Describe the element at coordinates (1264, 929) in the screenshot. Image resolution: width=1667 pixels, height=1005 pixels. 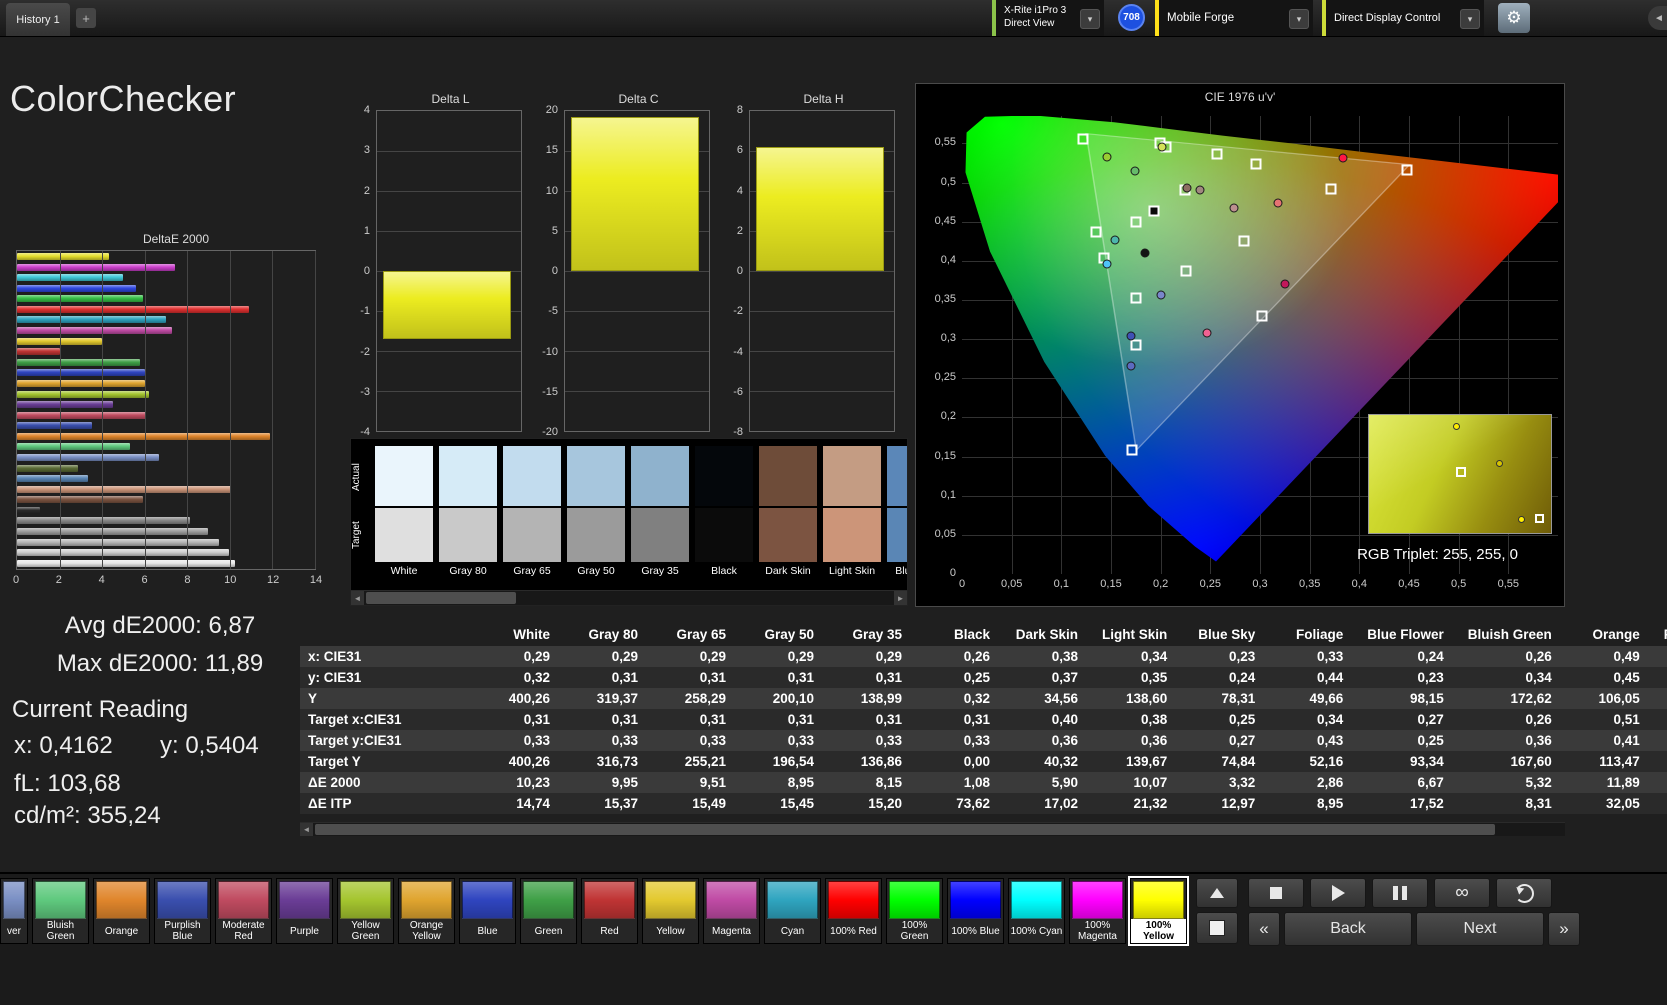
I see `back-chevron-button: «` at that location.